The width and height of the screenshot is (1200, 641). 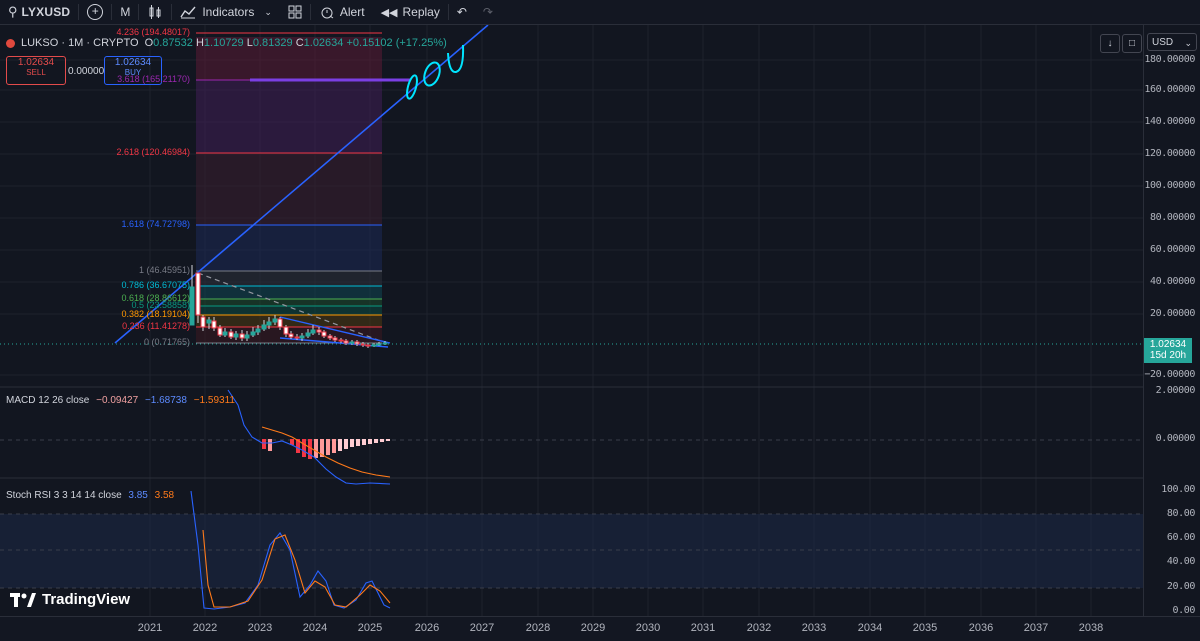 I want to click on currency-select: USD ⌄, so click(x=1172, y=42).